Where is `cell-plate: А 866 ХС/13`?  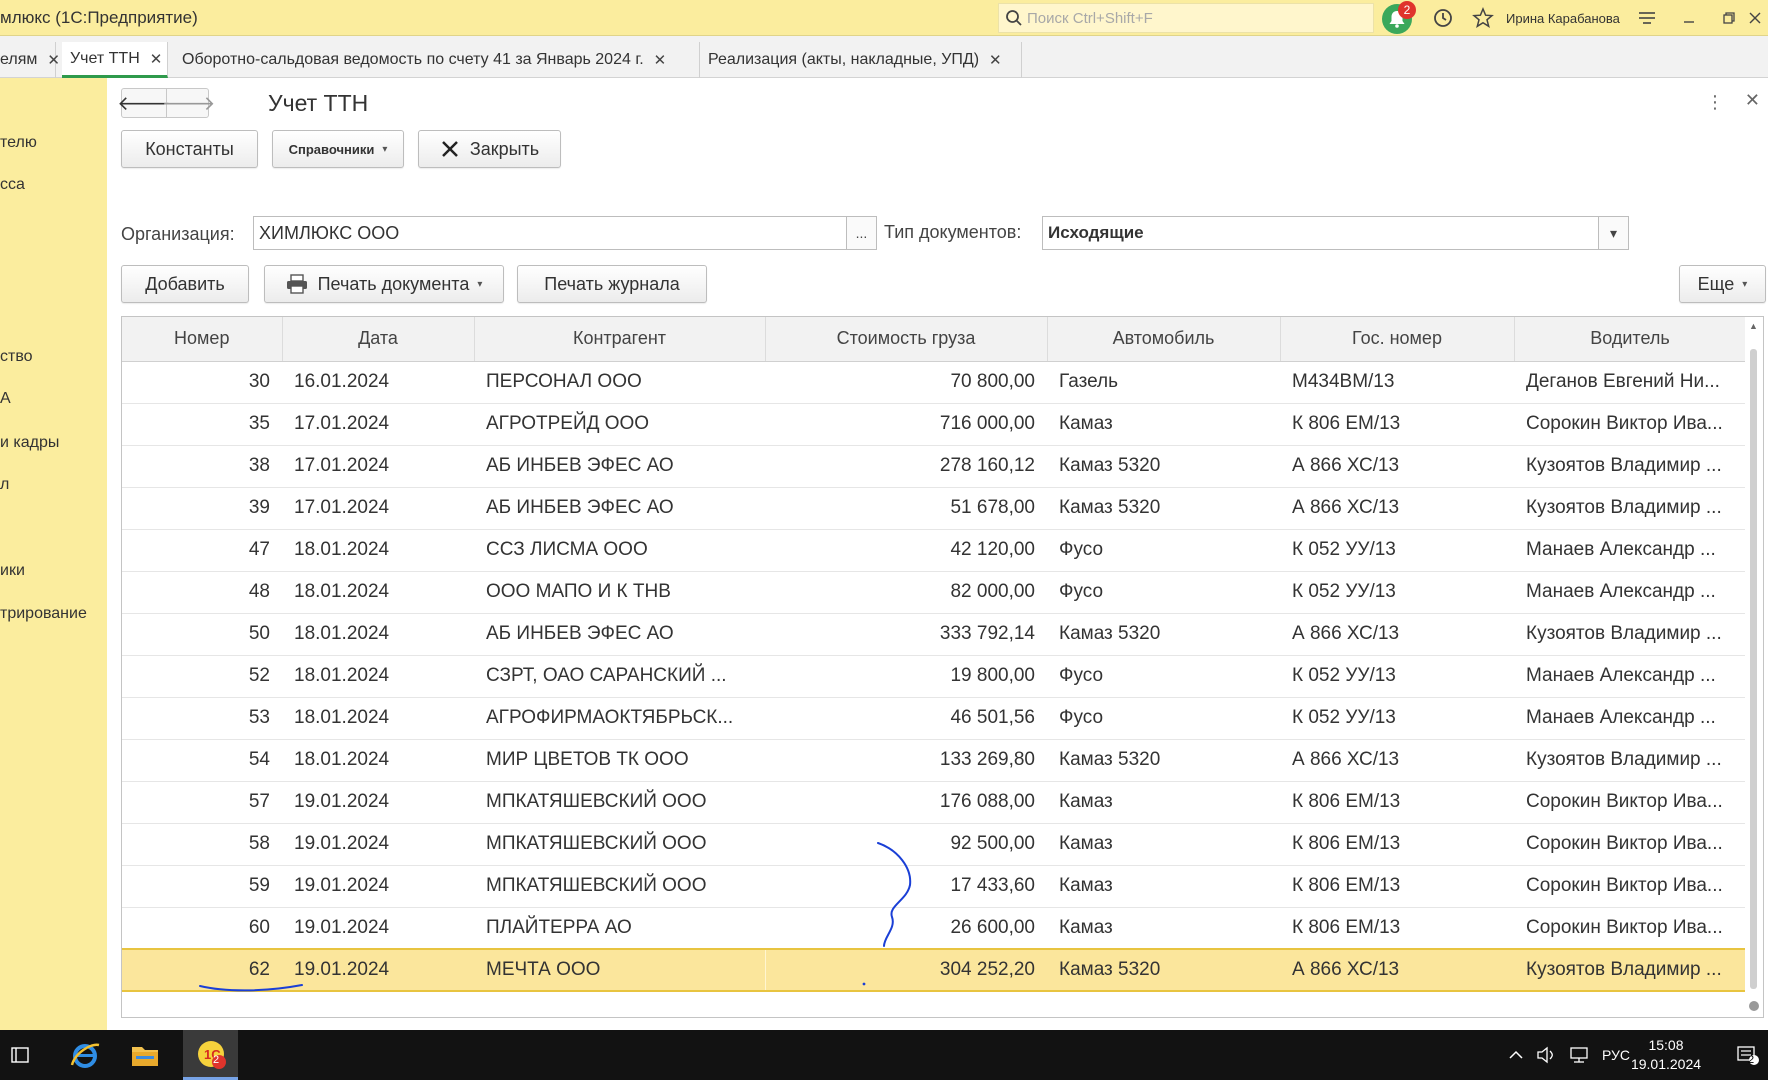 cell-plate: А 866 ХС/13 is located at coordinates (1397, 970).